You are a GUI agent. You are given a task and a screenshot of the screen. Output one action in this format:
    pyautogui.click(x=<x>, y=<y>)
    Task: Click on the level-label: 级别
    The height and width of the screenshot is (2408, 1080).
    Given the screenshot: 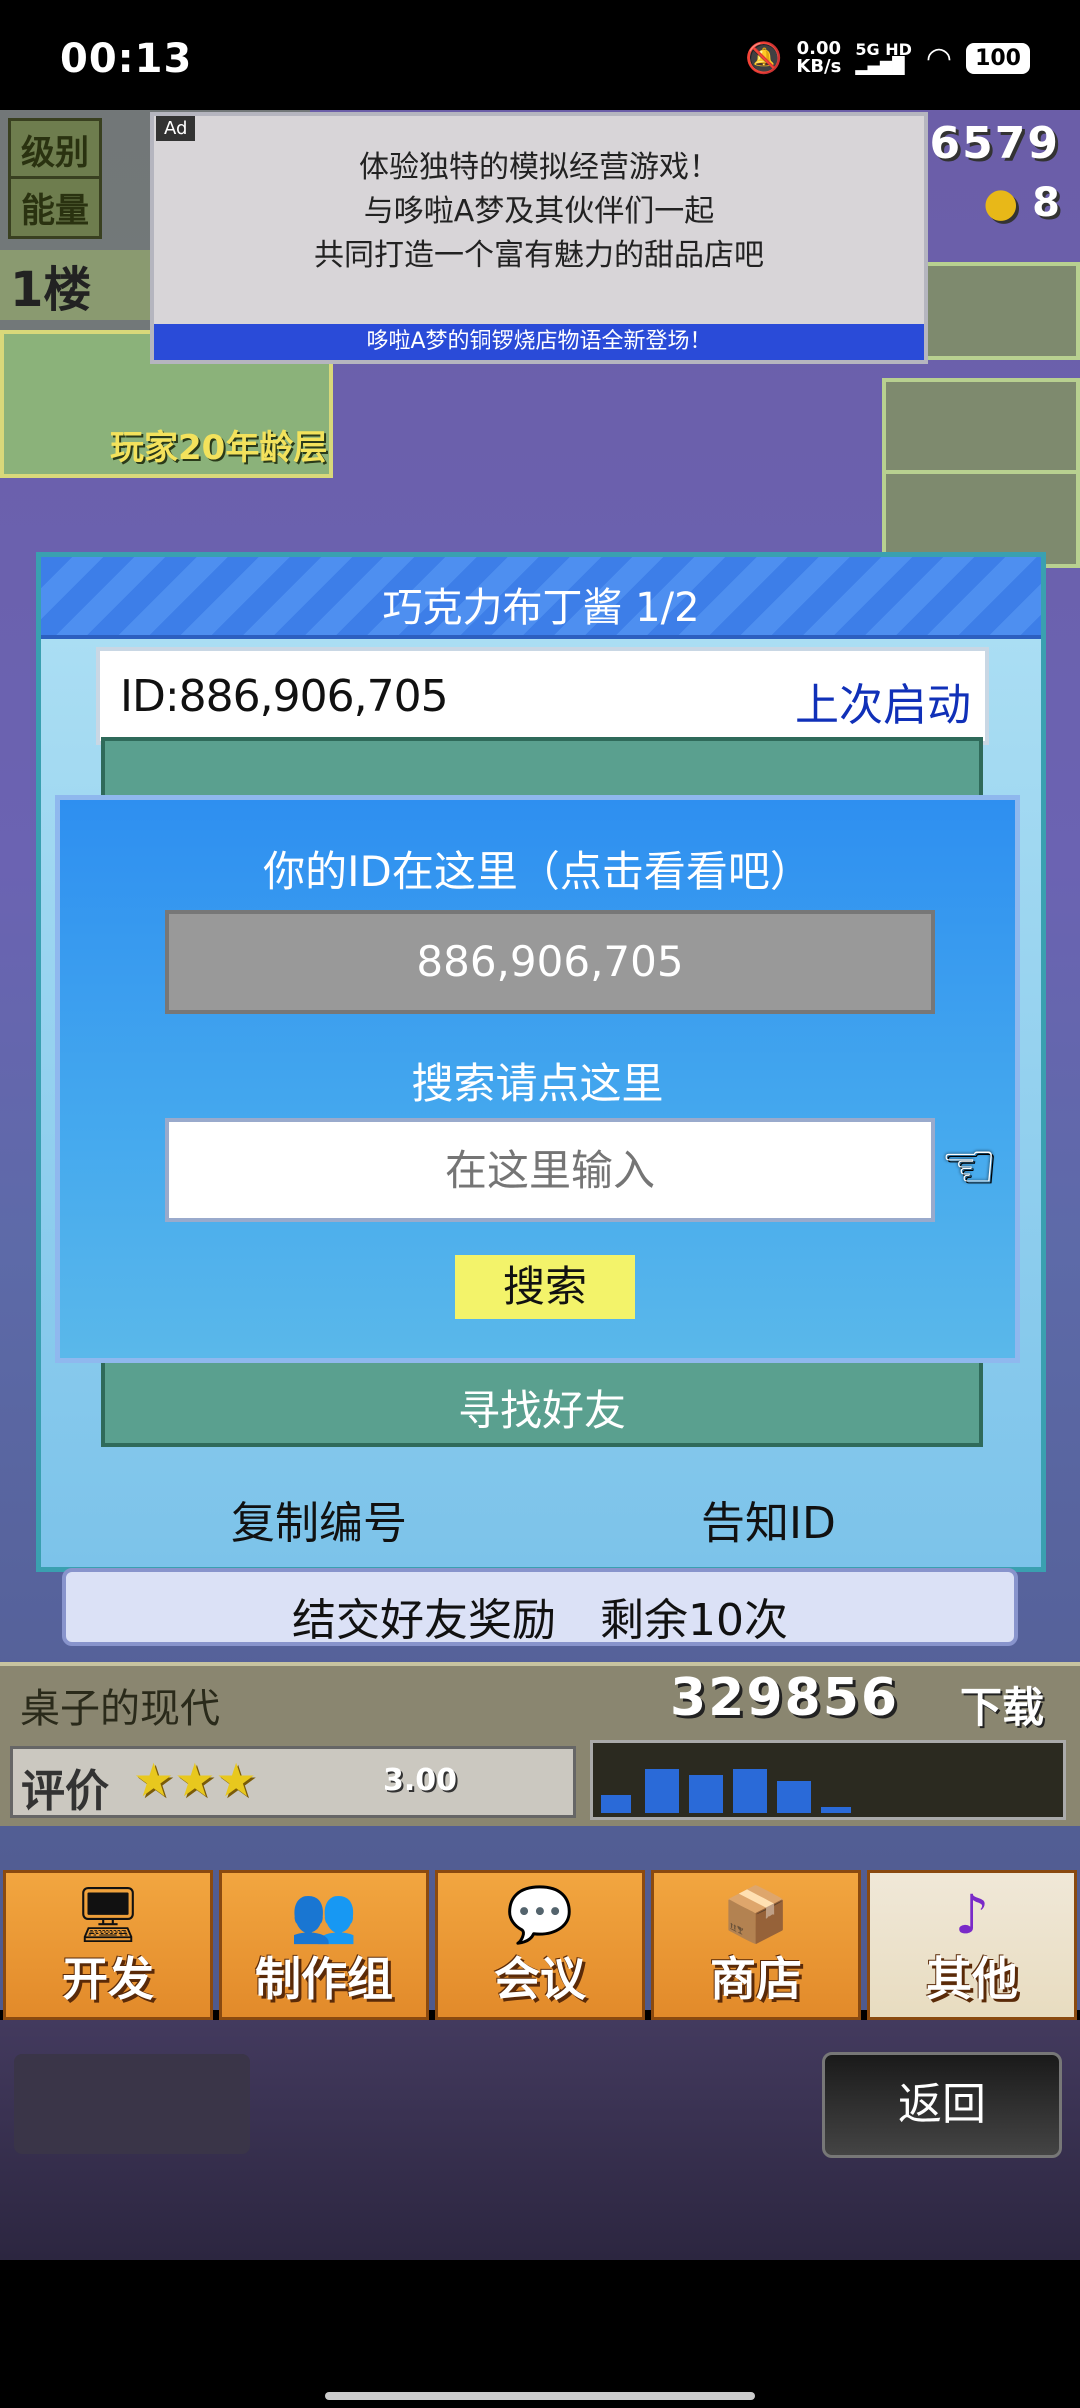 What is the action you would take?
    pyautogui.click(x=55, y=149)
    